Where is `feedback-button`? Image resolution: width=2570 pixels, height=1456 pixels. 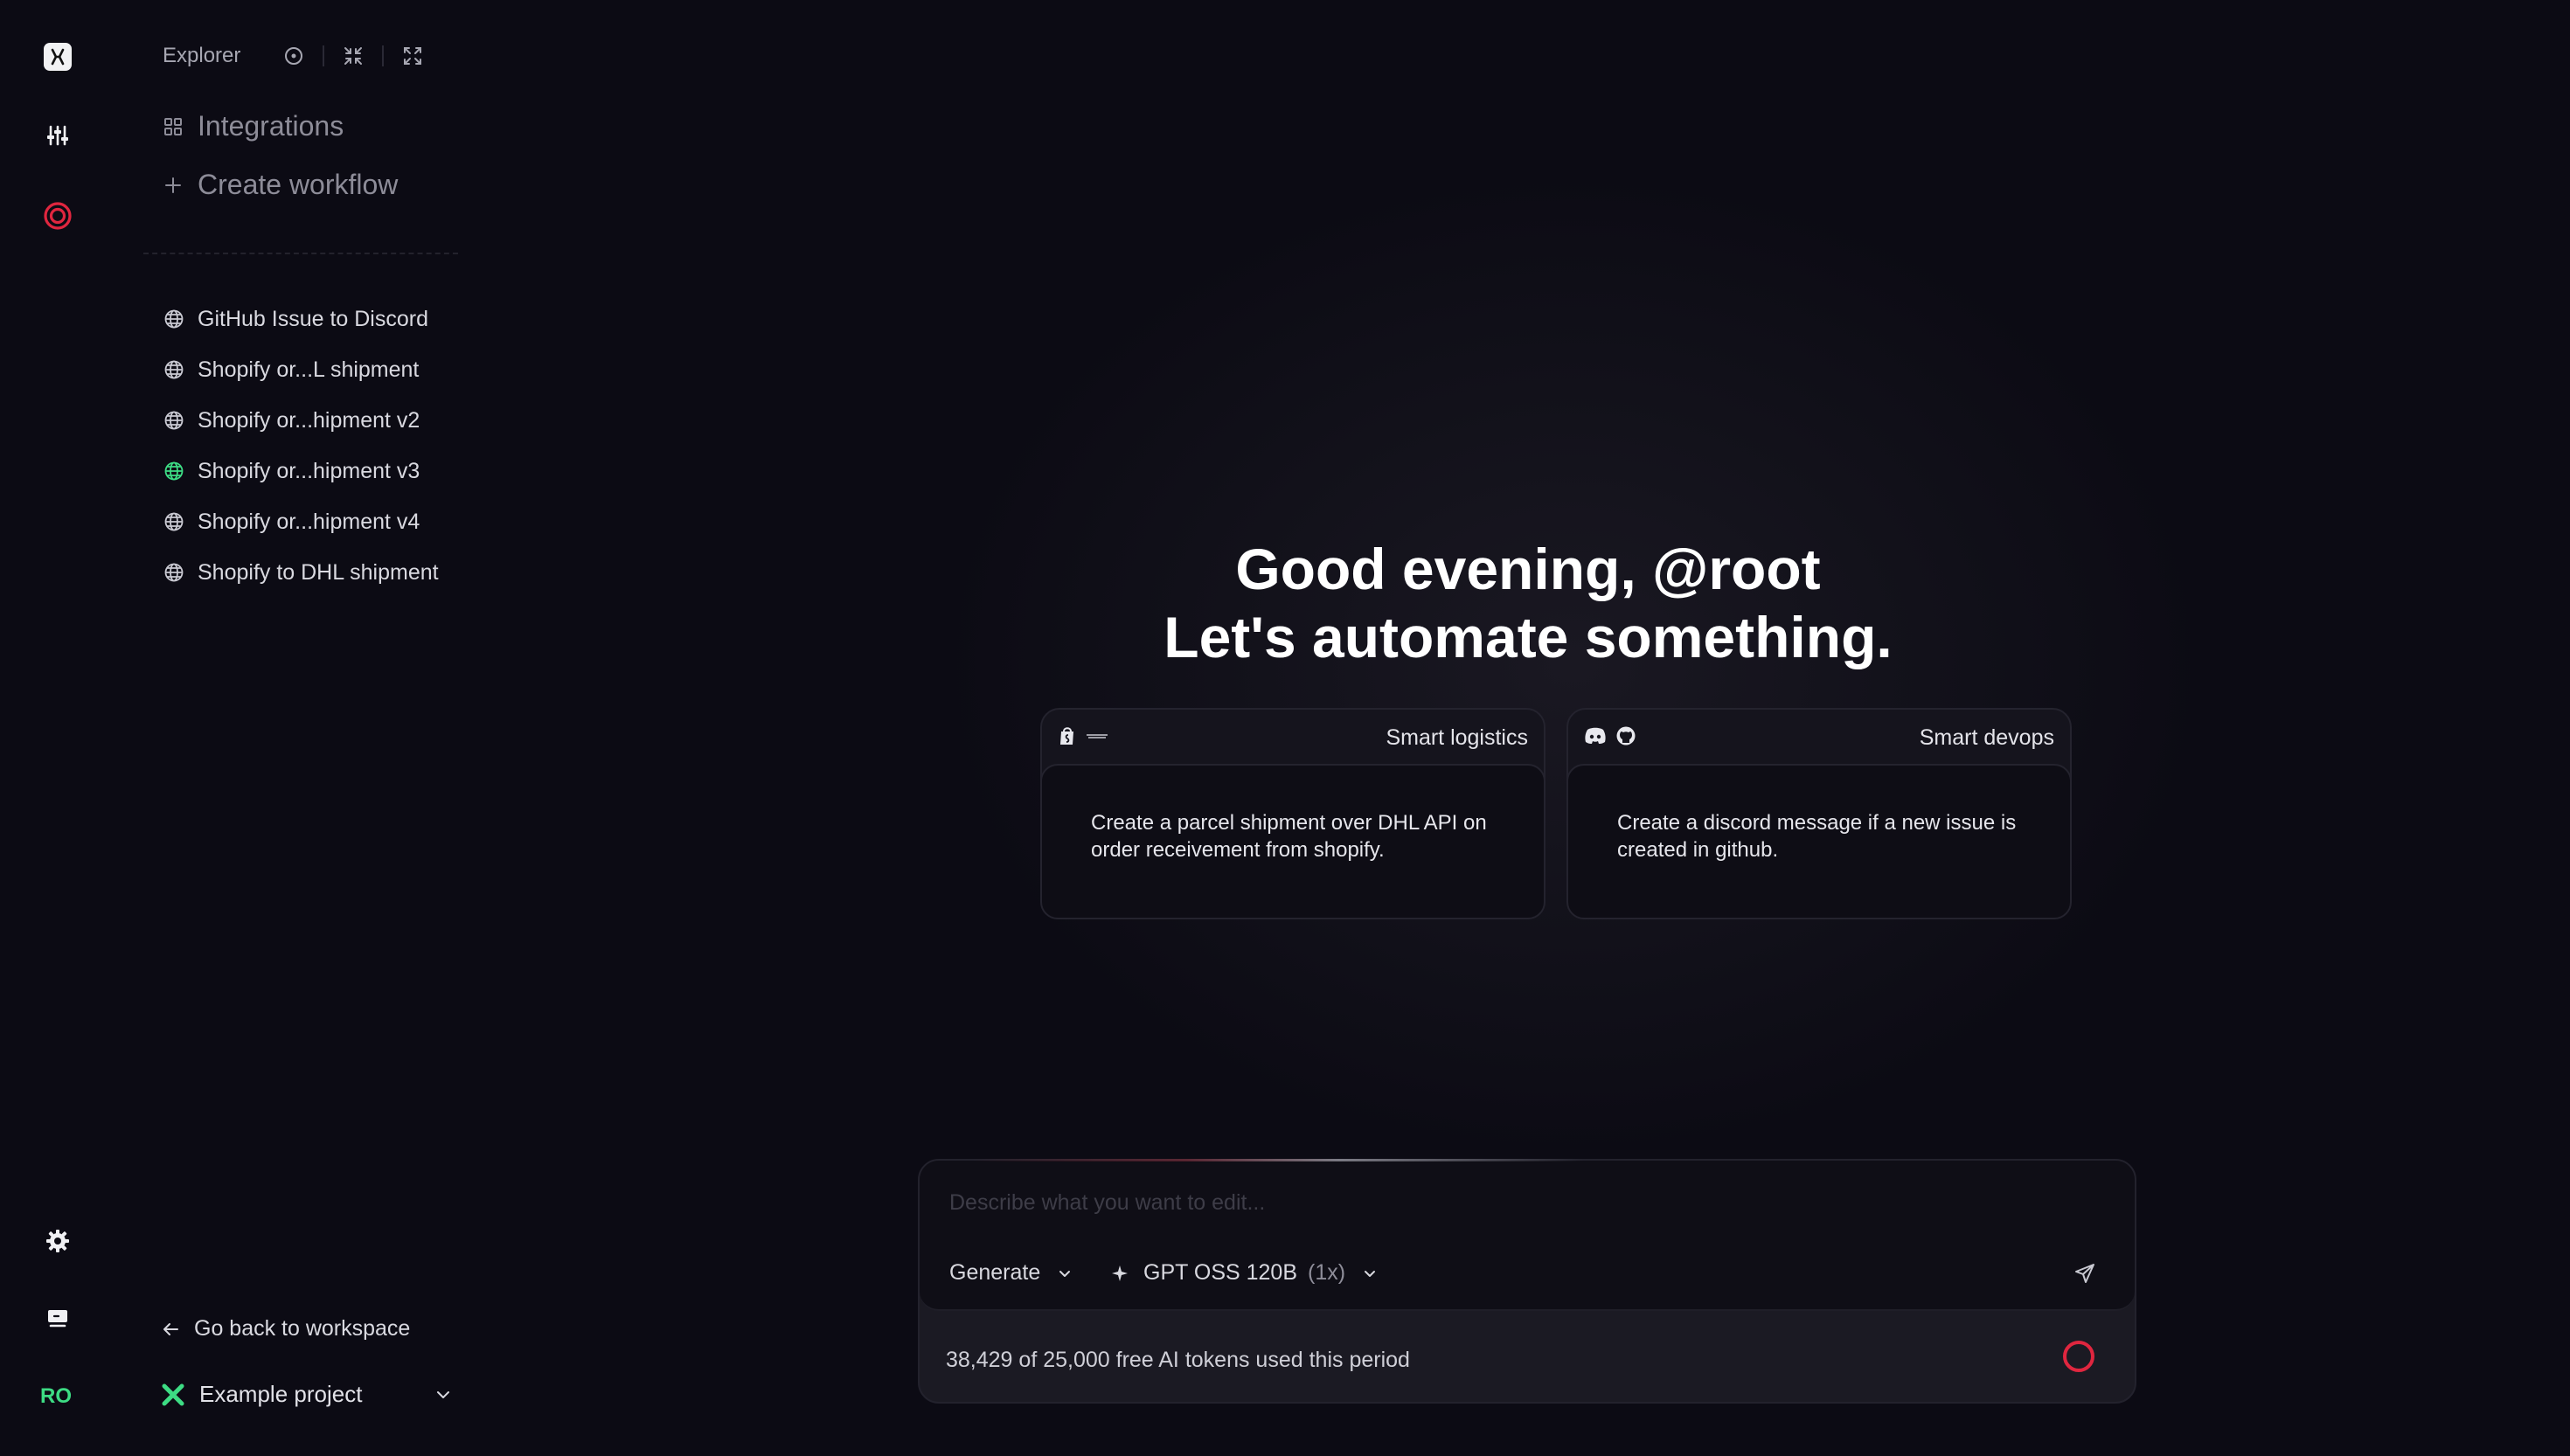 feedback-button is located at coordinates (57, 1319).